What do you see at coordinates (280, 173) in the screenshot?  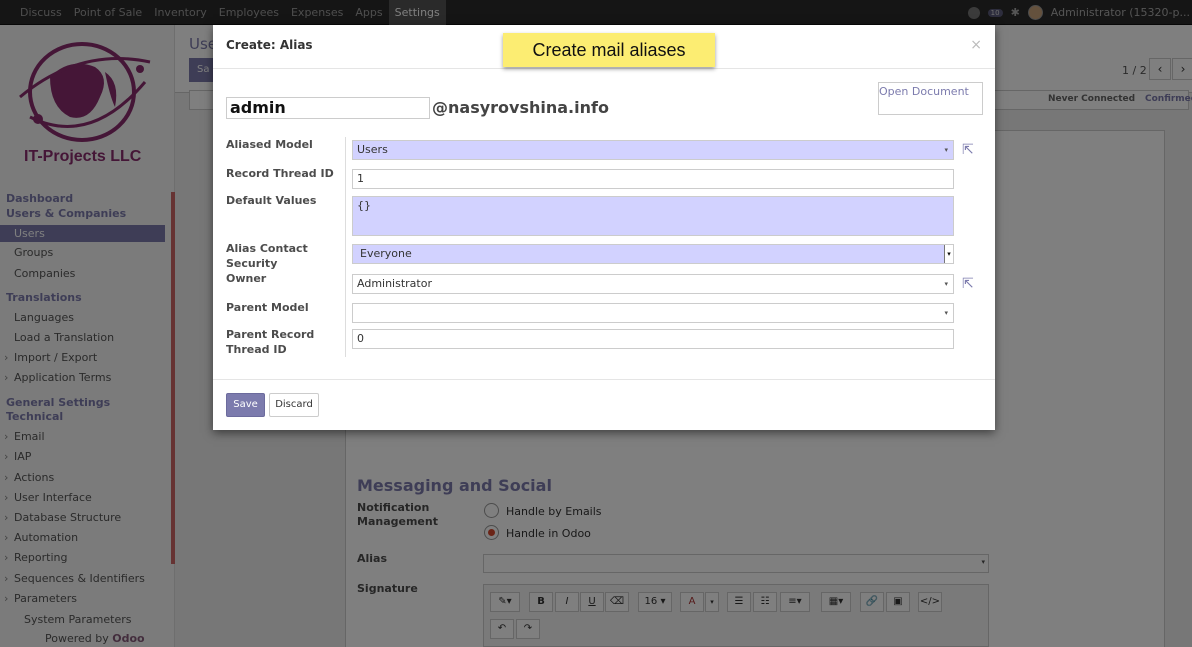 I see `record-thread-id-label: Record Thread ID` at bounding box center [280, 173].